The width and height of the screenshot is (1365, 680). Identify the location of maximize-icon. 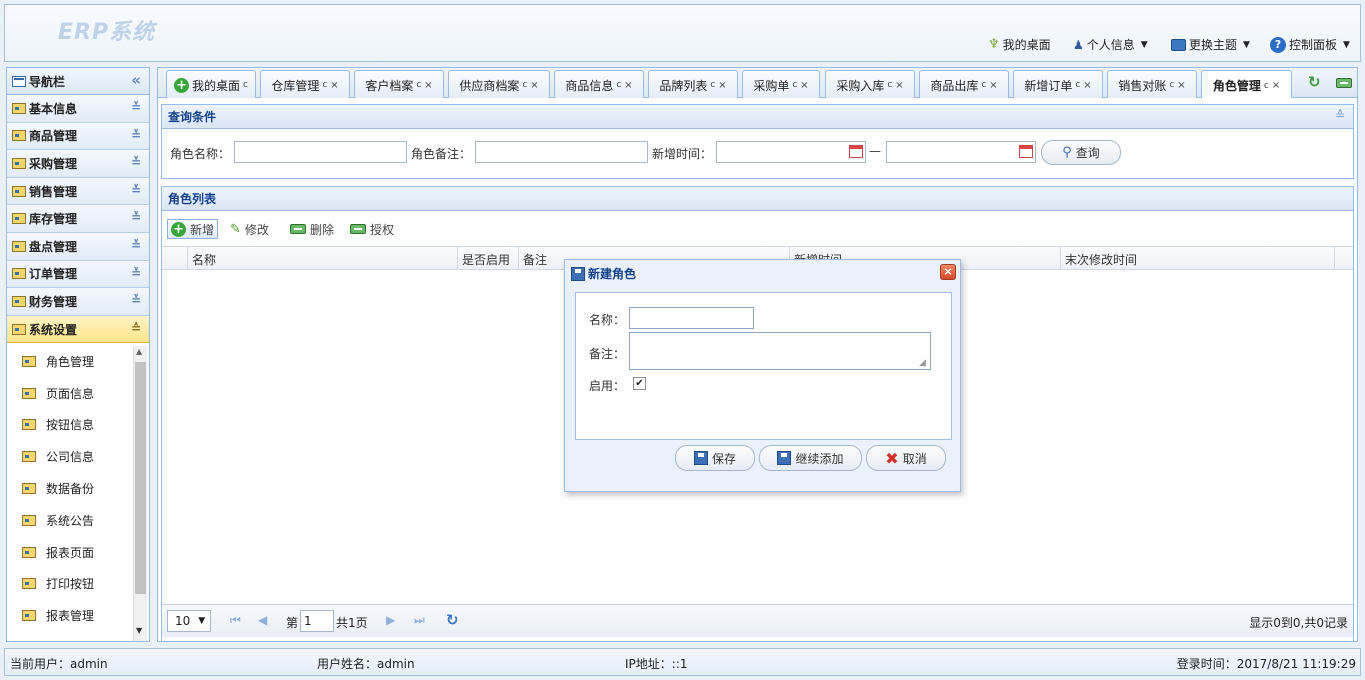
(1344, 84).